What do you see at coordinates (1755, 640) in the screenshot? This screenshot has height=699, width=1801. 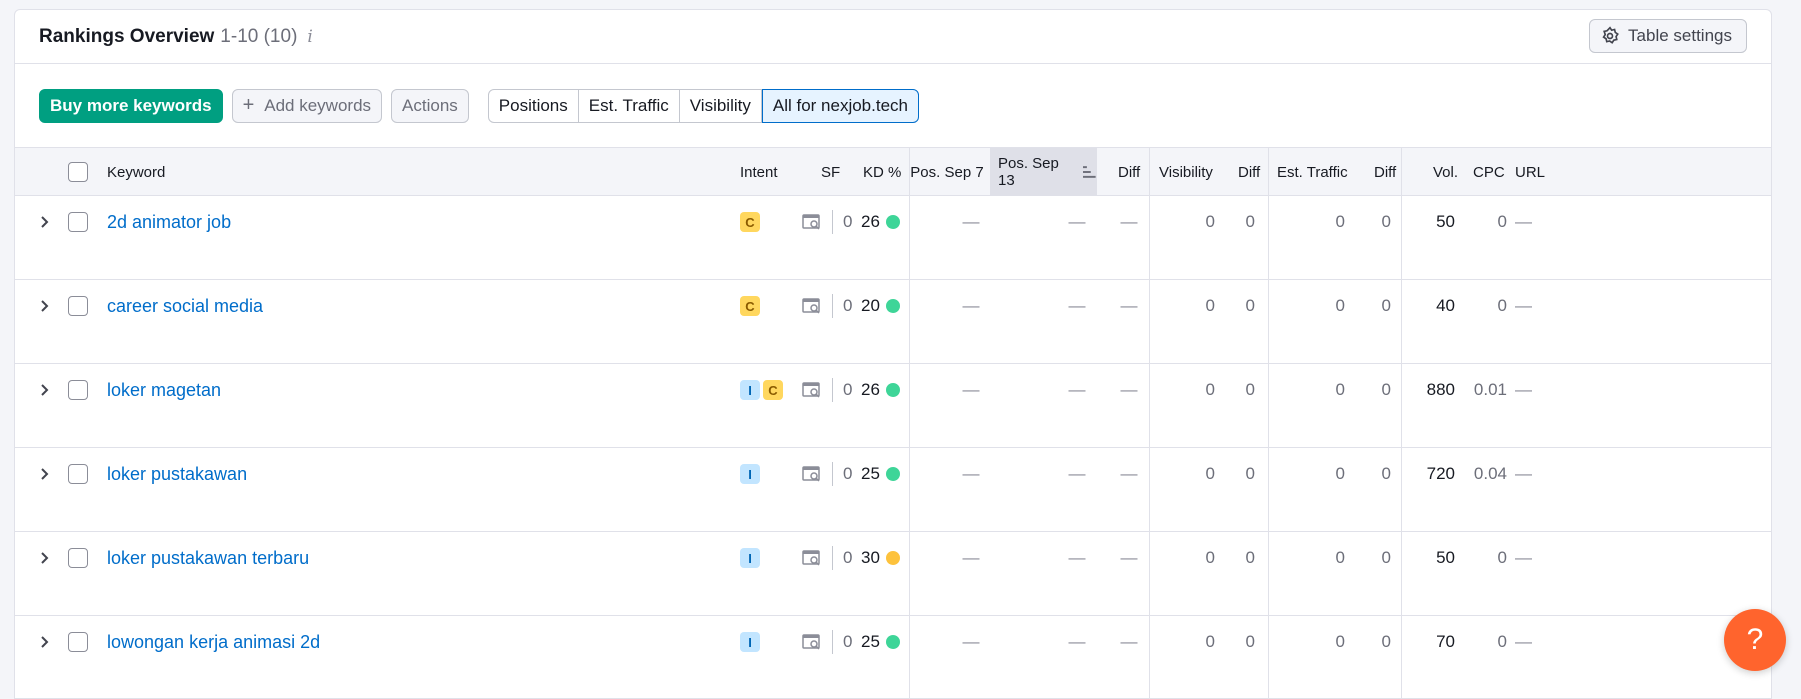 I see `help-button: ?` at bounding box center [1755, 640].